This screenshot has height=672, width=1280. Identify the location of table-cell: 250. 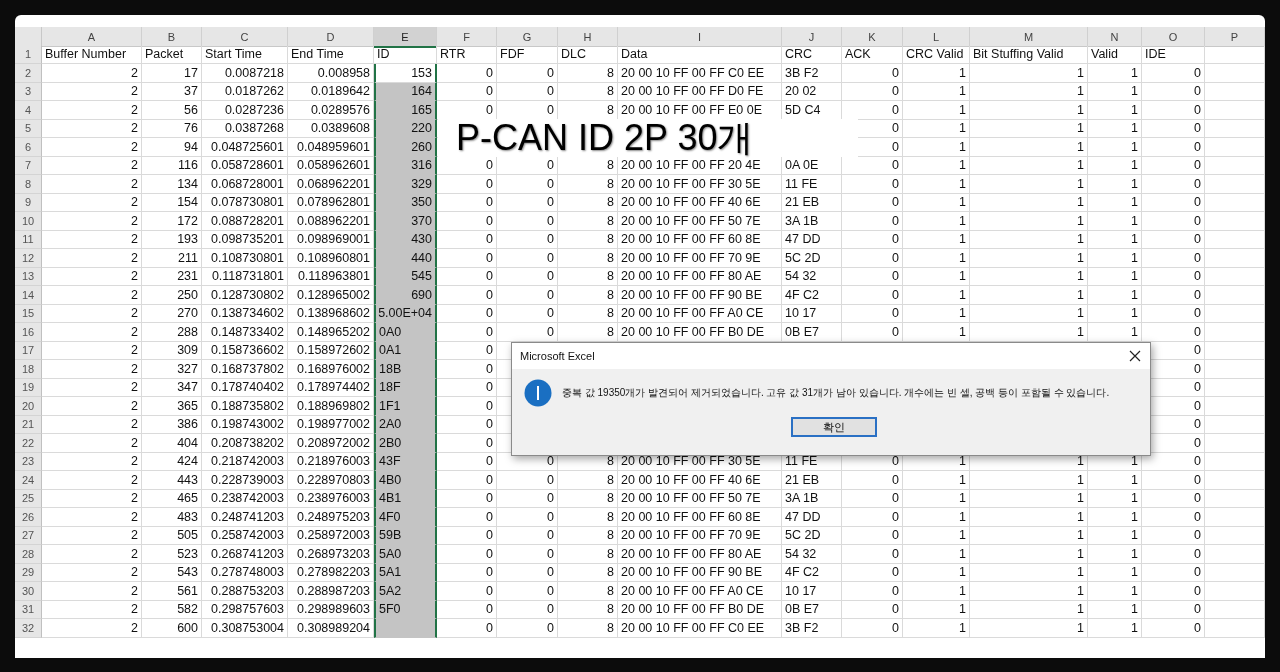
(172, 295).